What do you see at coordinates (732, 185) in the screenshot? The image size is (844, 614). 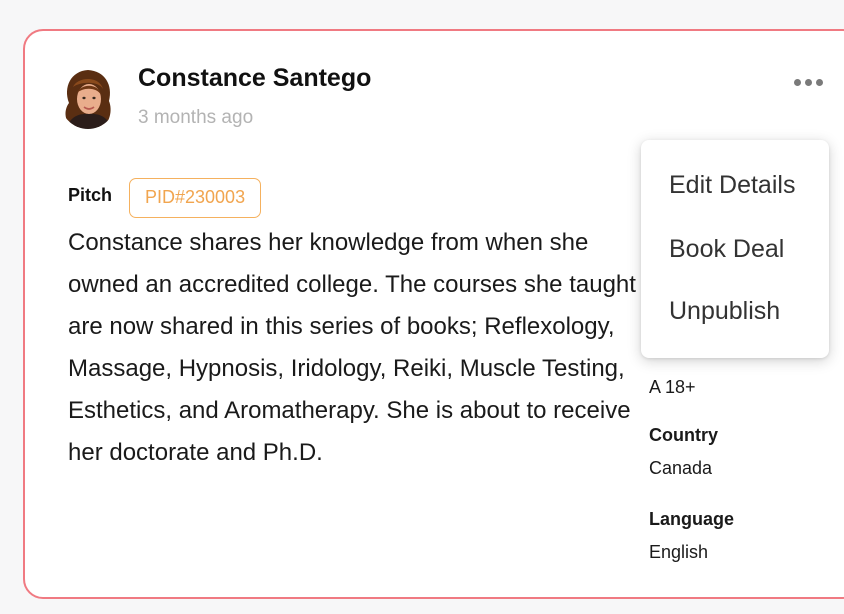 I see `menu-item-edit-details: Edit Details` at bounding box center [732, 185].